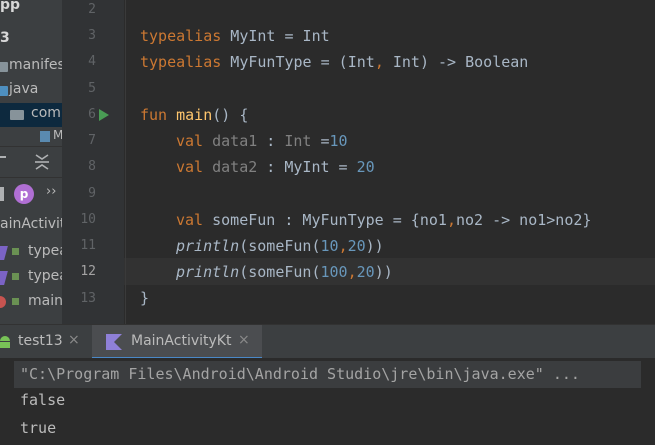 This screenshot has width=655, height=445. I want to click on tree-item-java: java, so click(31, 91).